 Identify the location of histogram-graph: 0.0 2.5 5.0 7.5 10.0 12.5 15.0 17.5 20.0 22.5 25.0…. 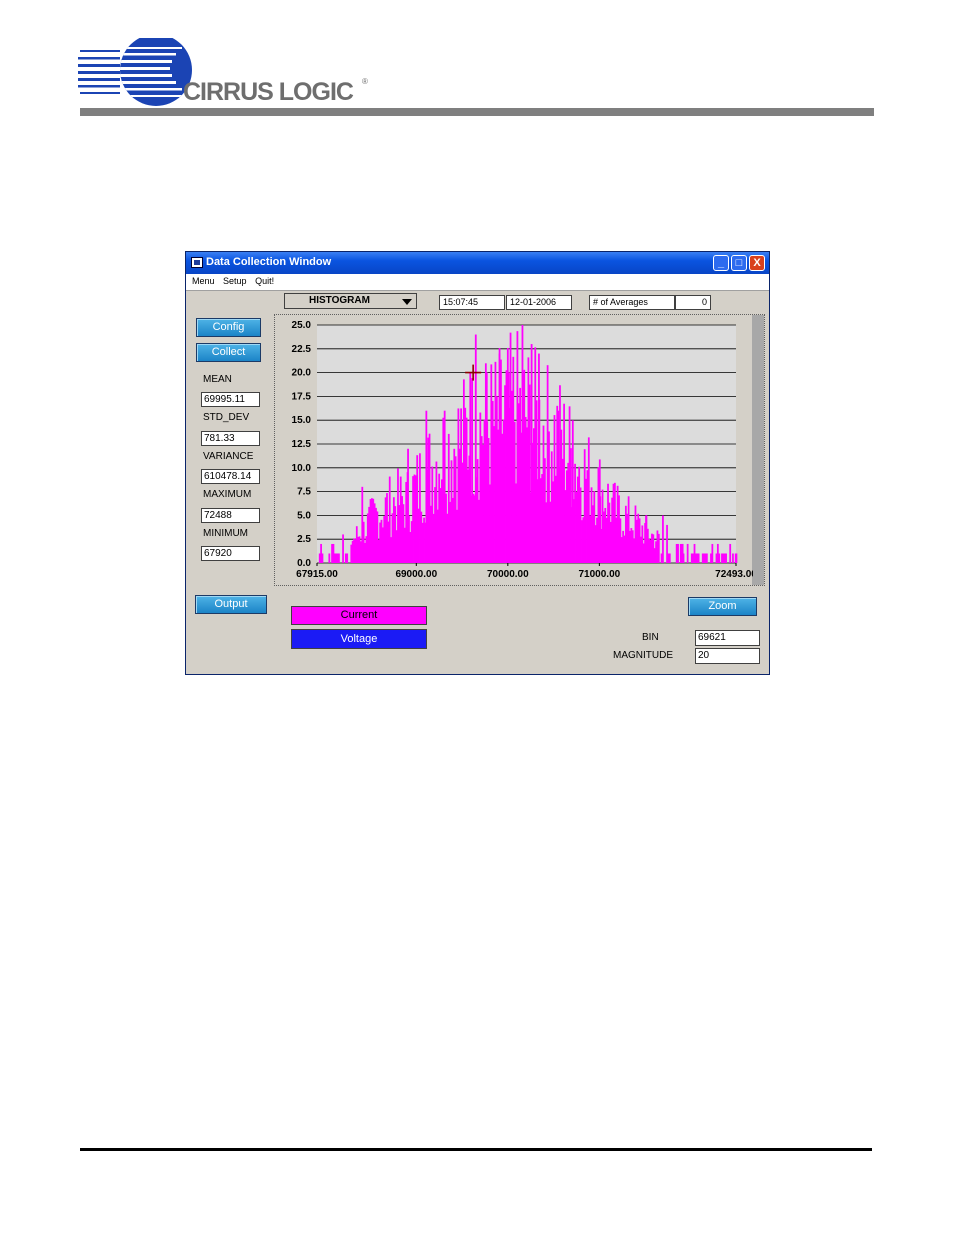
(519, 450).